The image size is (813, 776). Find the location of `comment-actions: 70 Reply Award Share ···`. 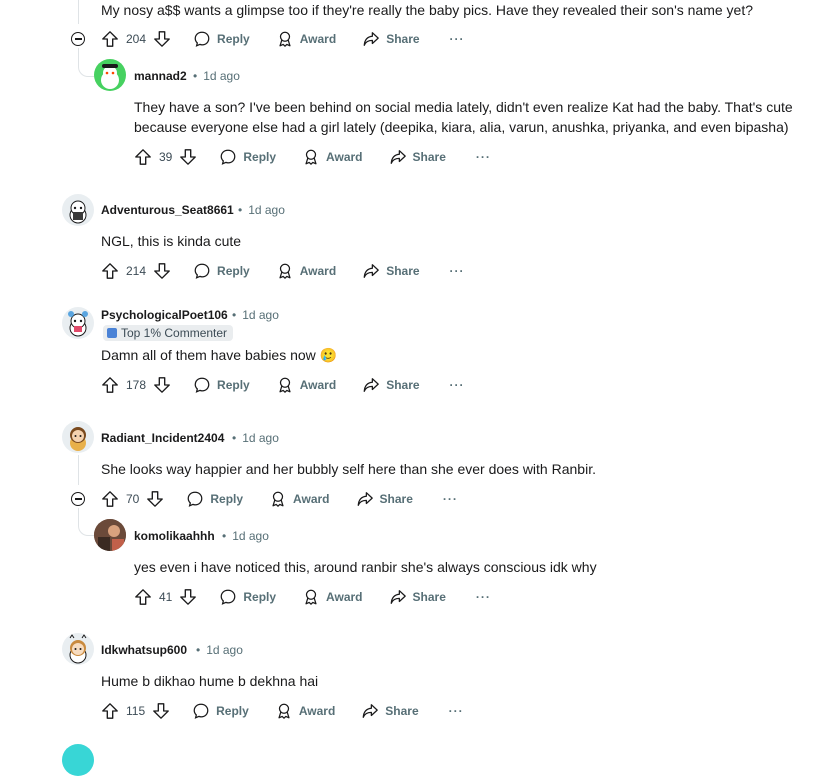

comment-actions: 70 Reply Award Share ··· is located at coordinates (279, 499).